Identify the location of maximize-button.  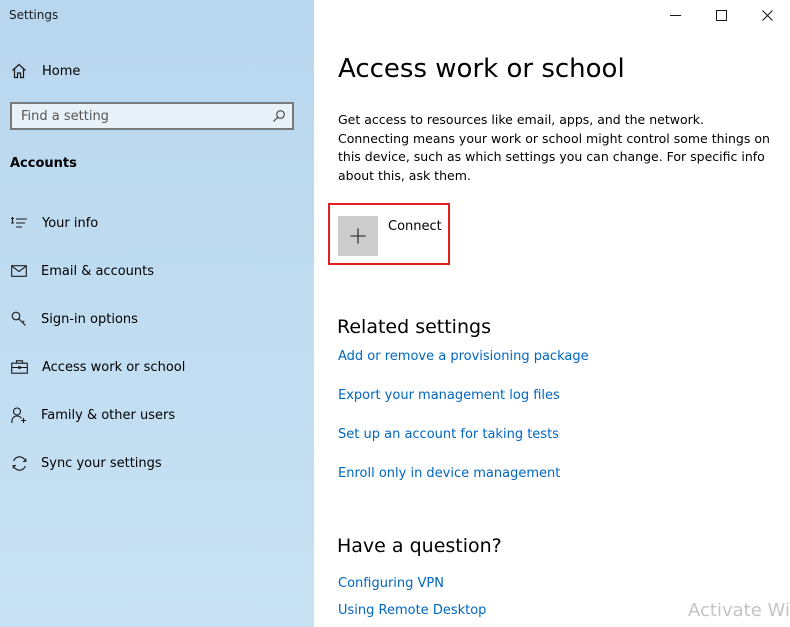
(721, 15).